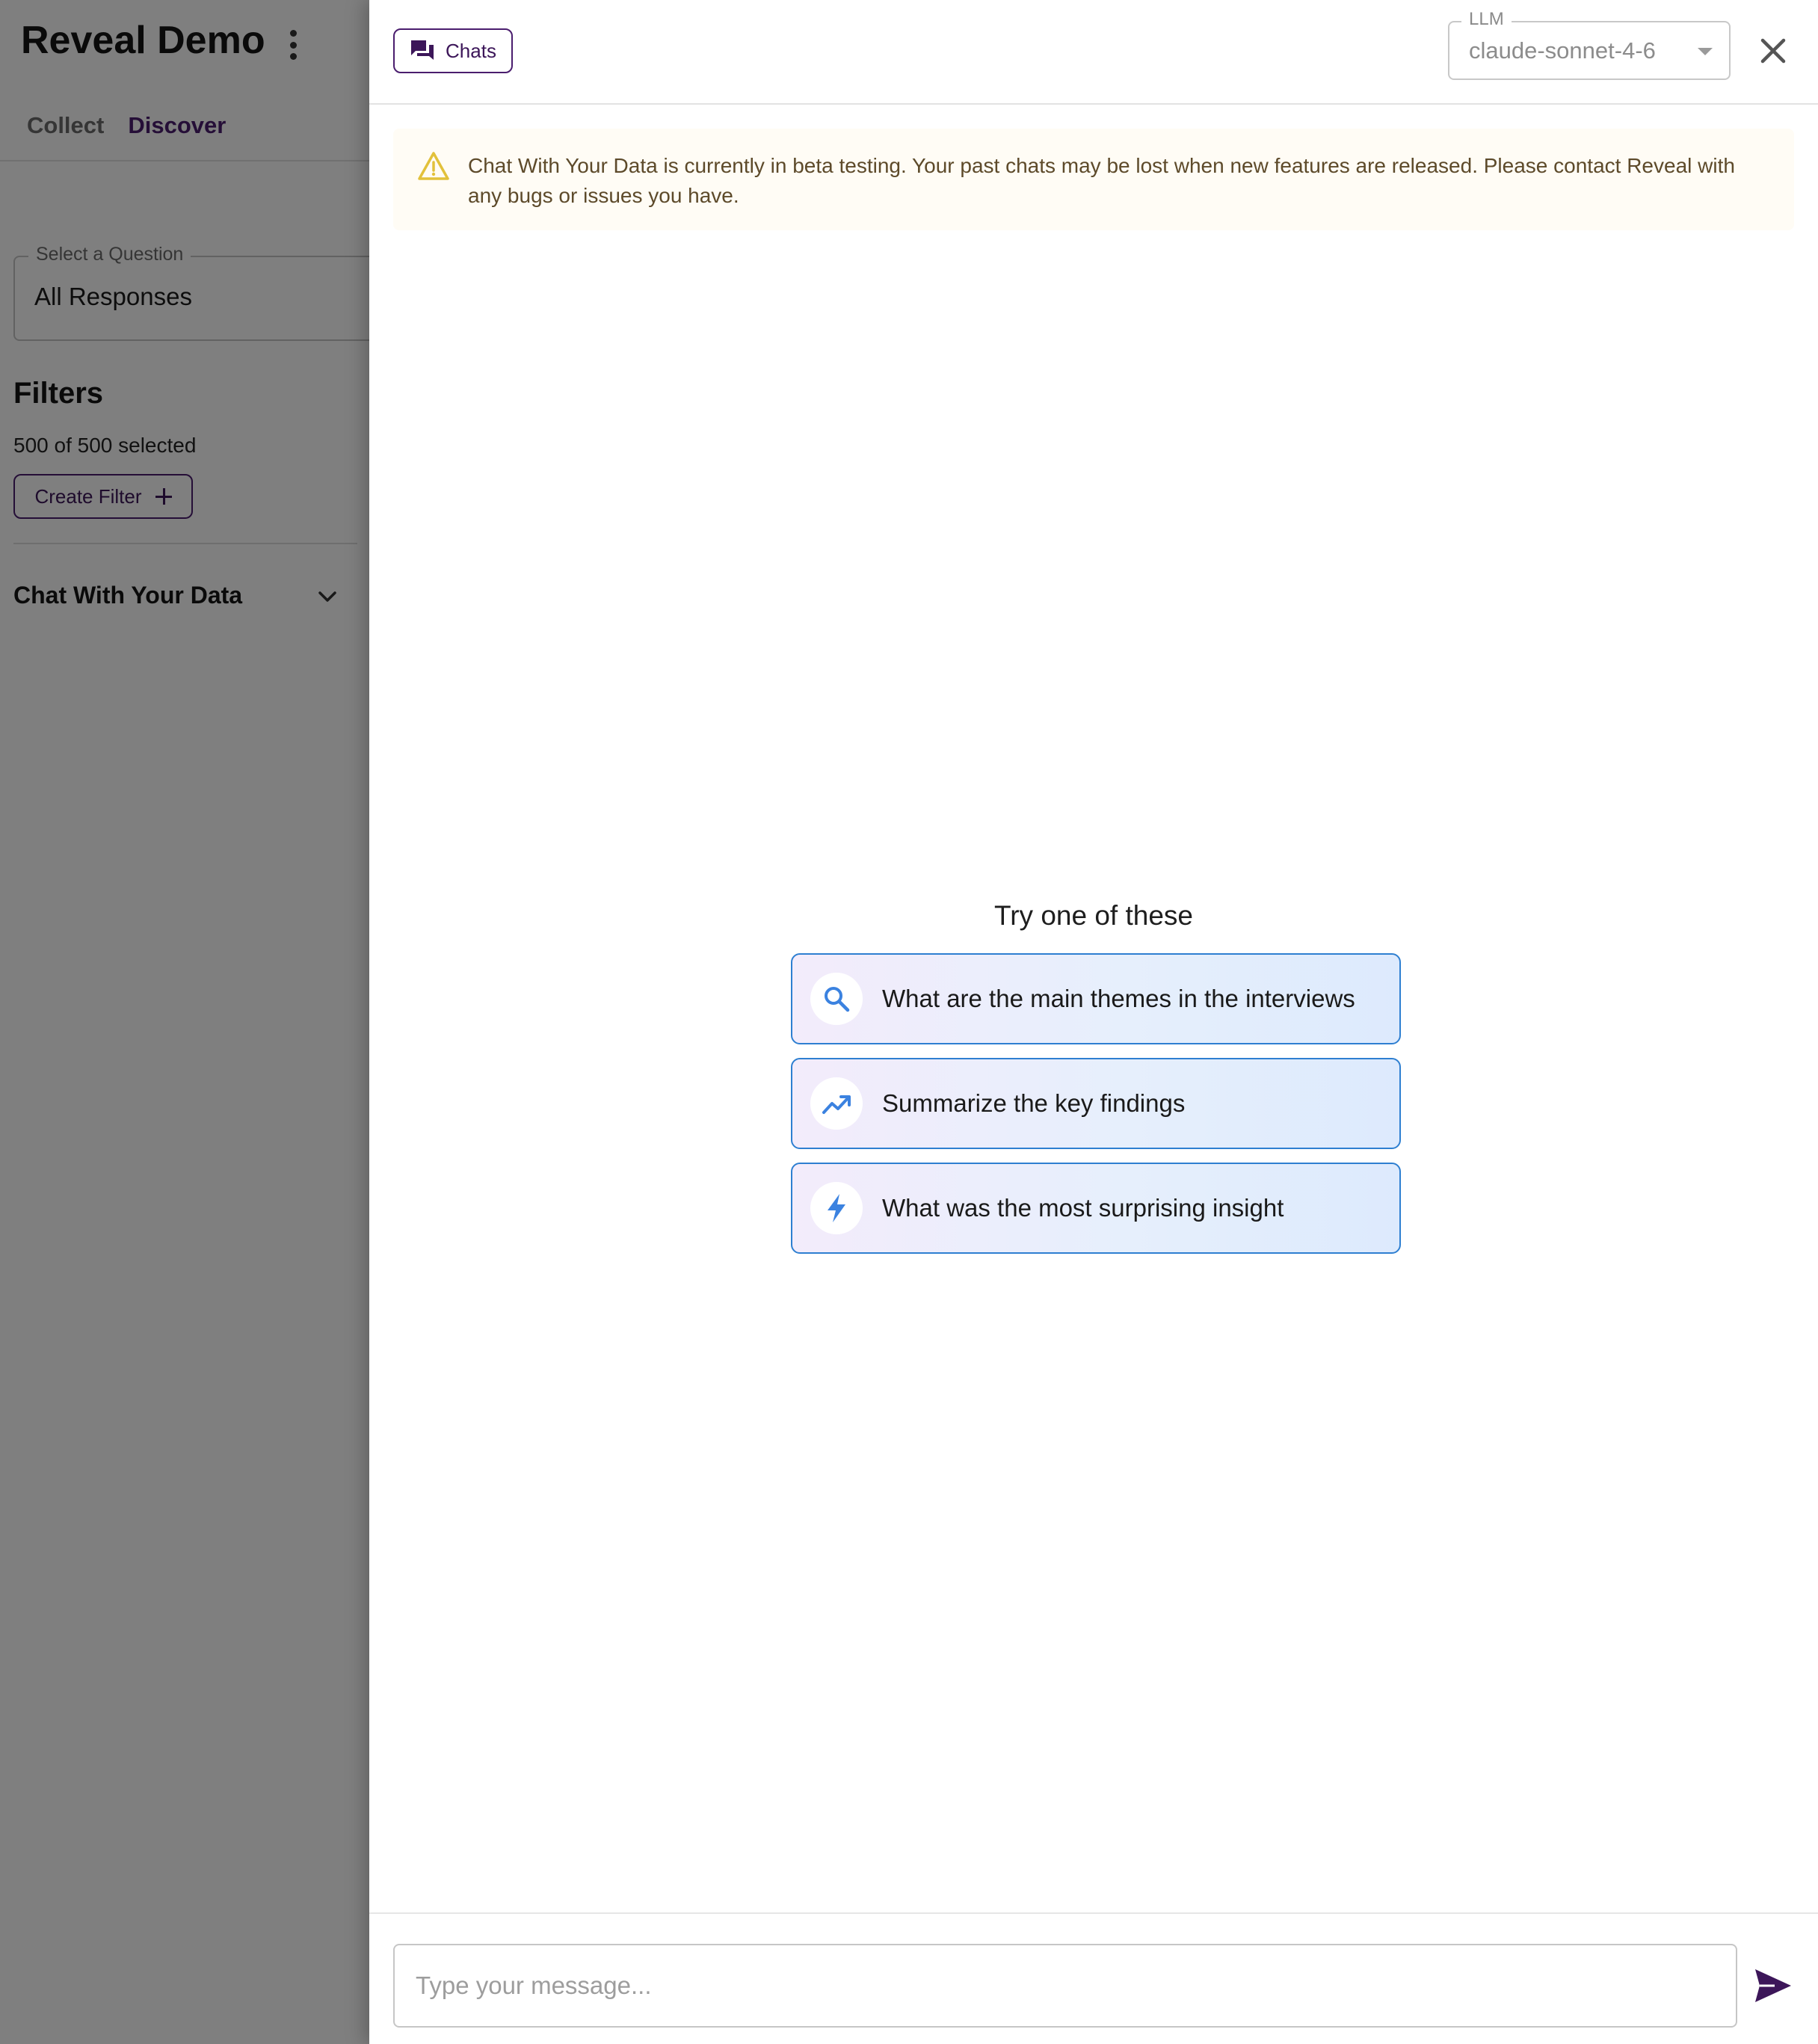 The width and height of the screenshot is (1818, 2044). I want to click on llm-select: LLM claude-sonnet-4-6, so click(1590, 44).